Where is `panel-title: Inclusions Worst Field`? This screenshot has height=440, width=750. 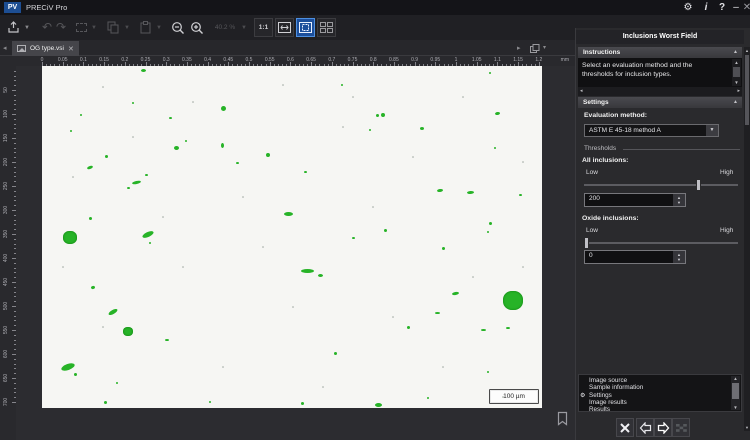
panel-title: Inclusions Worst Field is located at coordinates (660, 37).